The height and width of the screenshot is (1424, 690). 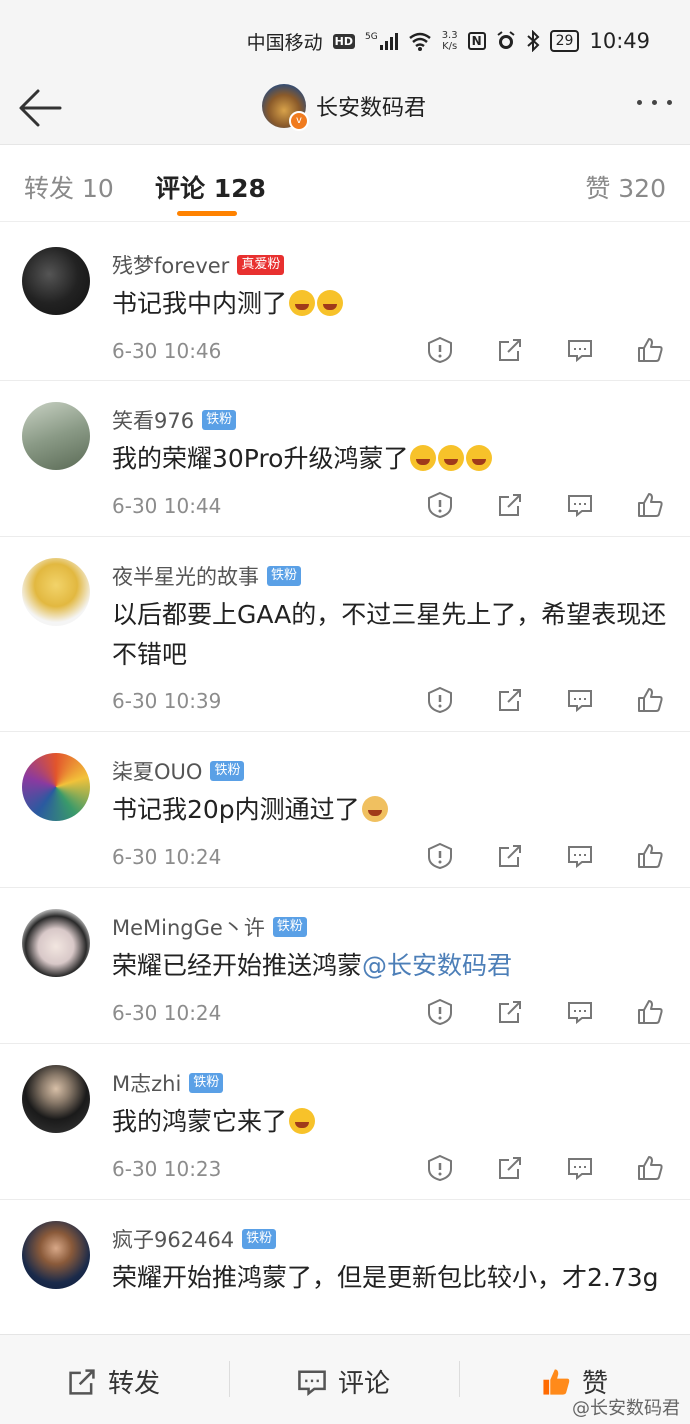 I want to click on comment-text: 我的鸿蒙它来了, so click(x=392, y=1122).